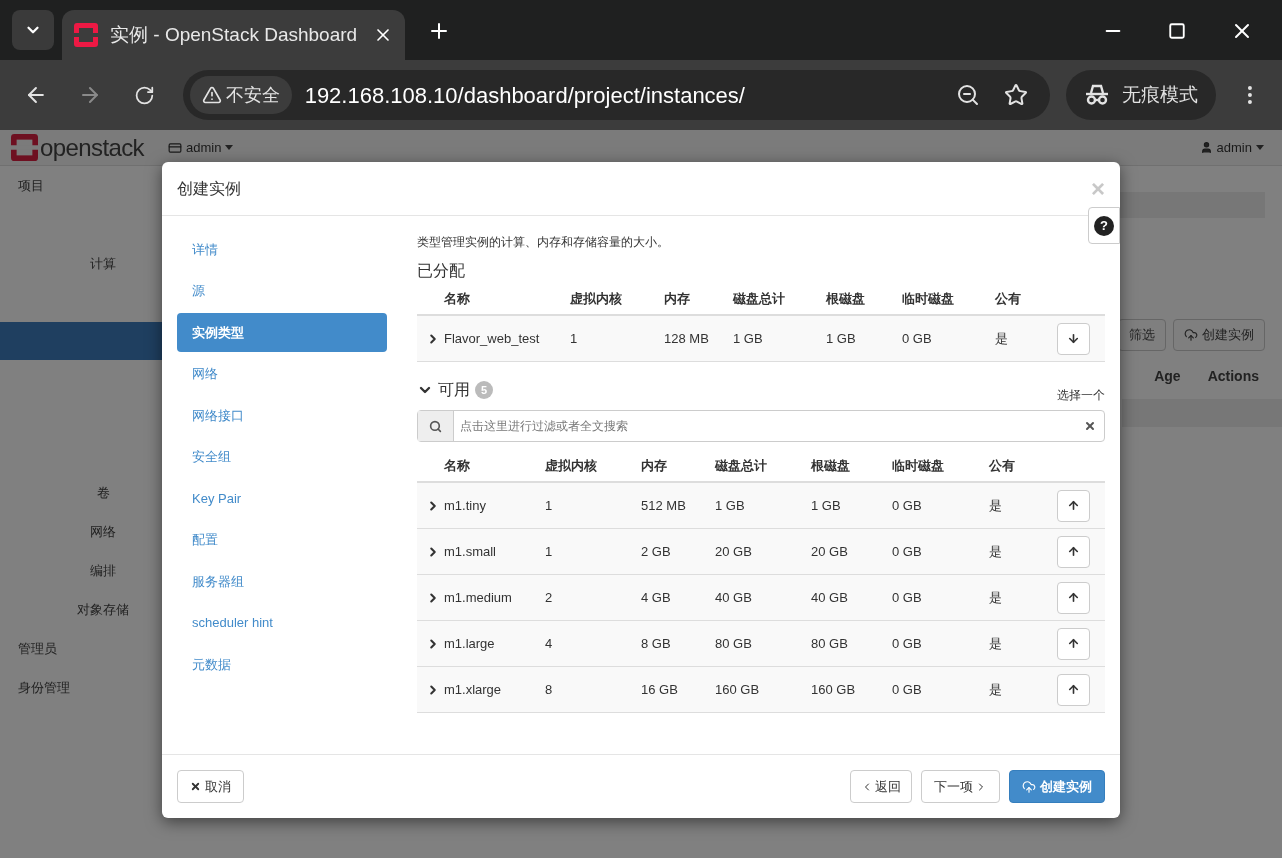  What do you see at coordinates (524, 95) in the screenshot?
I see `url-text: 192.168.108.10/dashboard/project/instances/` at bounding box center [524, 95].